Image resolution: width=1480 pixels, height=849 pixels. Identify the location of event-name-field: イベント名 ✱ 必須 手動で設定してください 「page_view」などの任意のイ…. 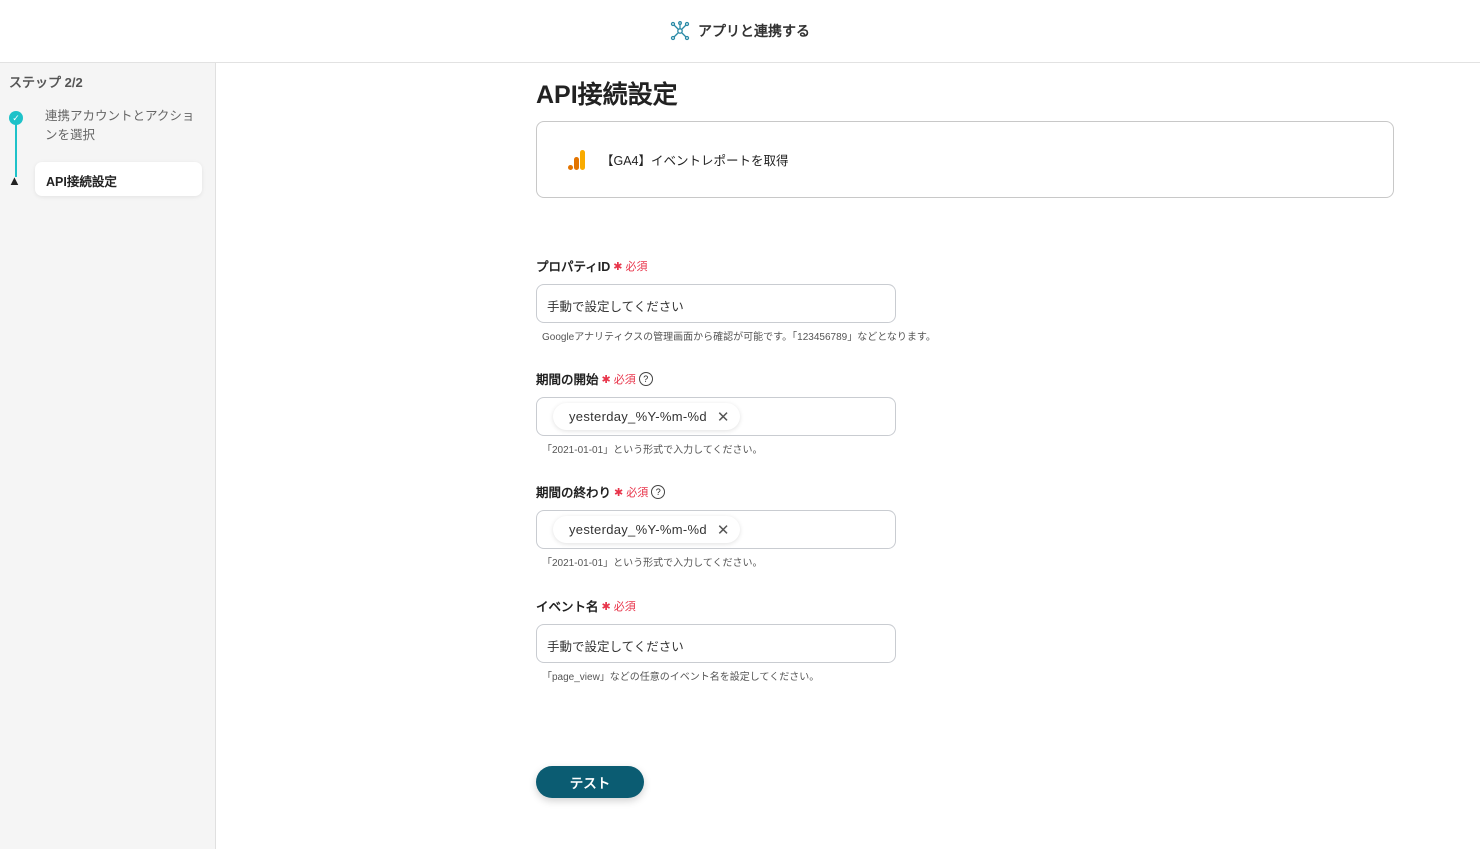
(736, 639).